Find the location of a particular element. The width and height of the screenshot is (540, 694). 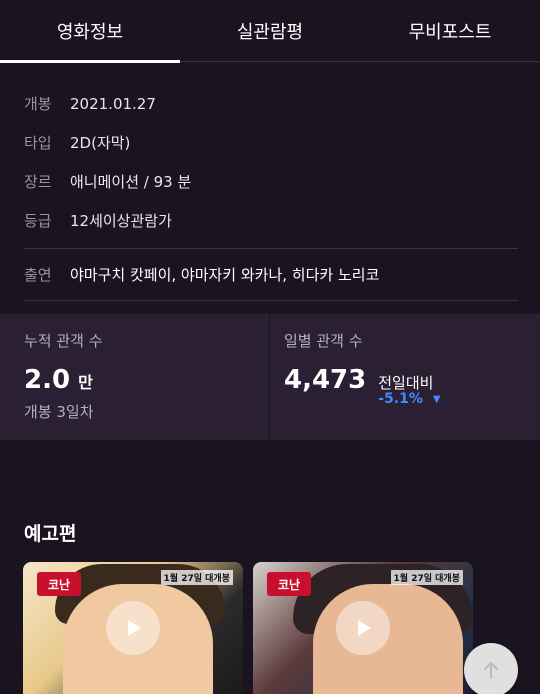

tab-movie-info: 영화정보 is located at coordinates (90, 31).